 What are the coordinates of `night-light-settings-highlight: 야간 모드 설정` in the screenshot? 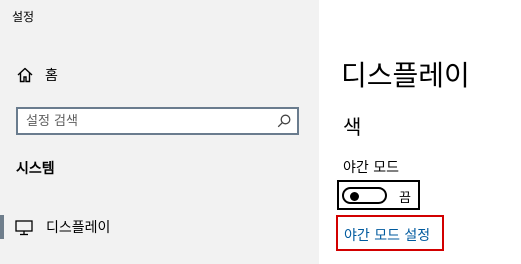 It's located at (390, 233).